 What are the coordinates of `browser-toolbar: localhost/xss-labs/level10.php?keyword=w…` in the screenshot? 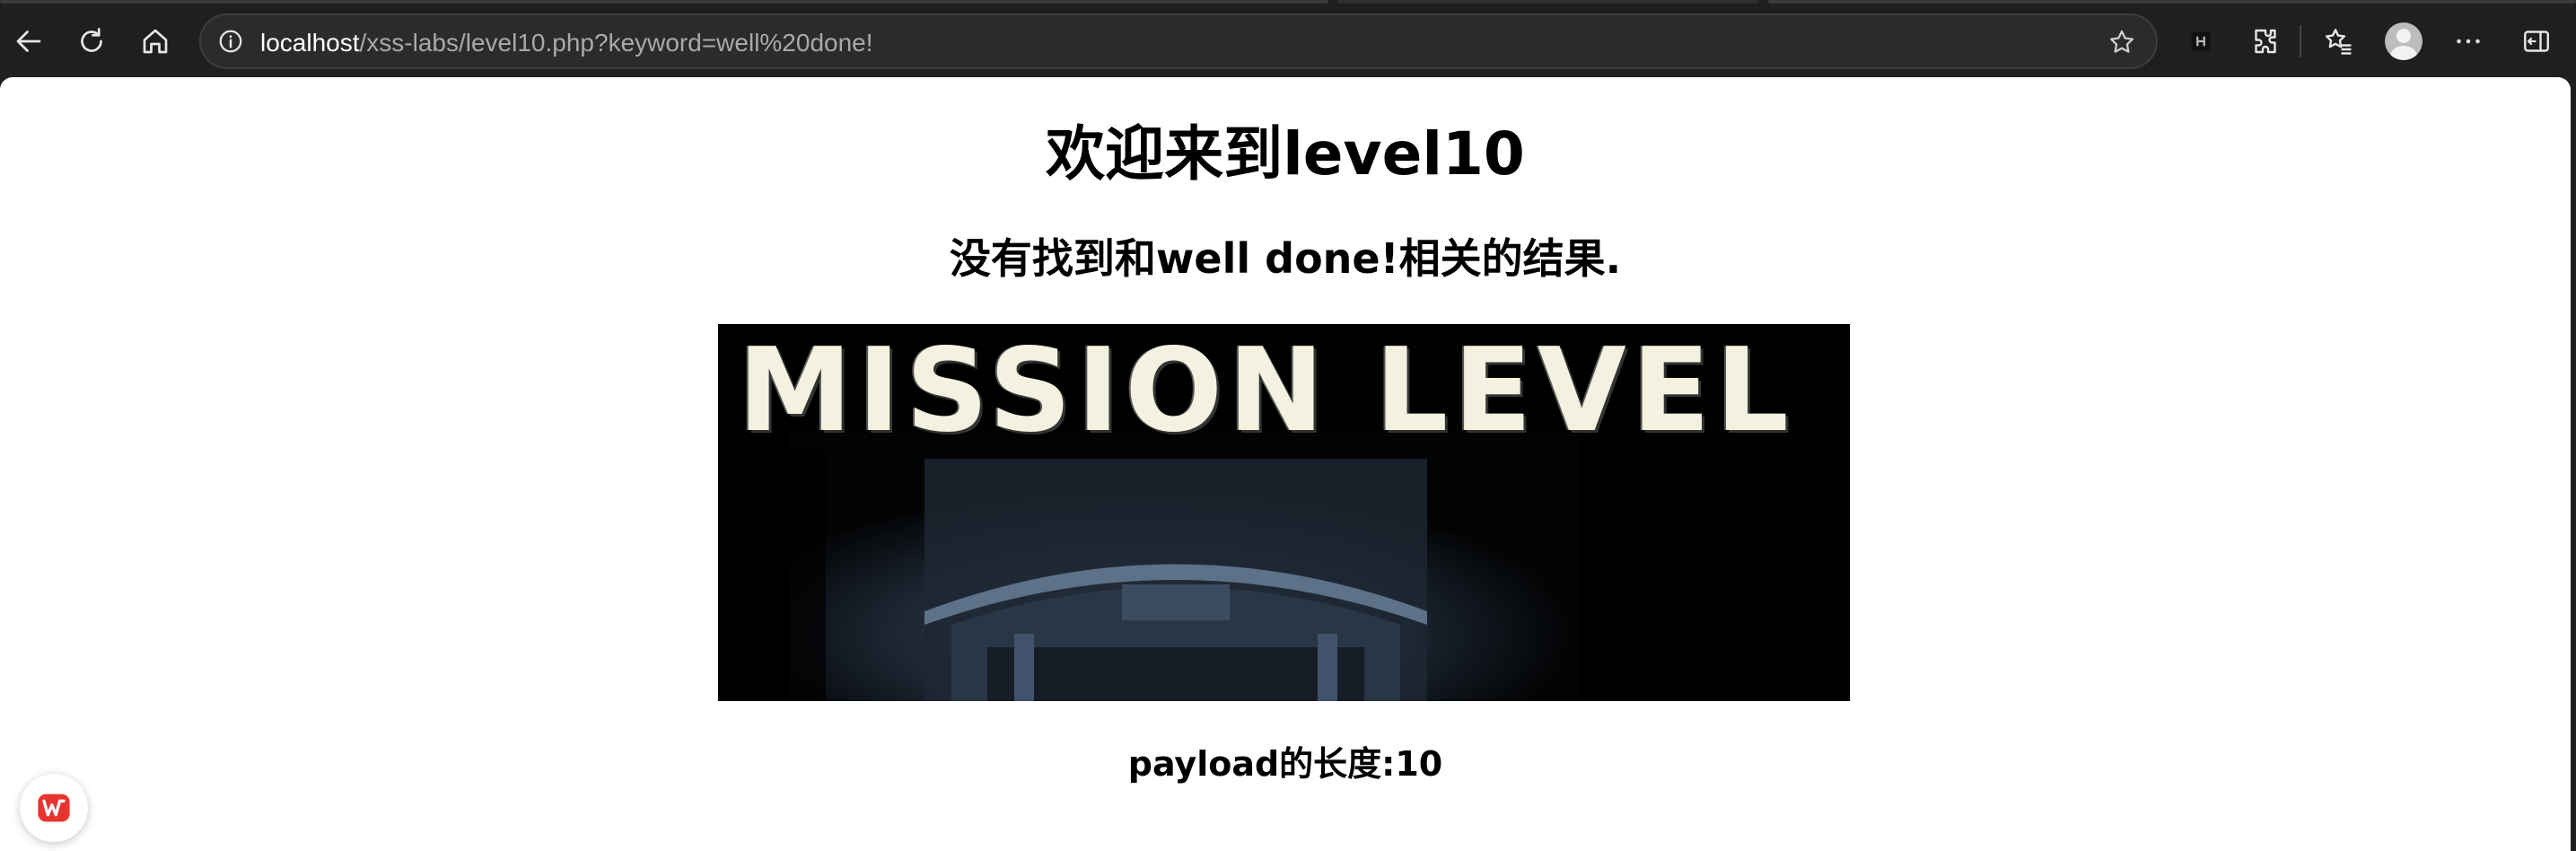 It's located at (1288, 39).